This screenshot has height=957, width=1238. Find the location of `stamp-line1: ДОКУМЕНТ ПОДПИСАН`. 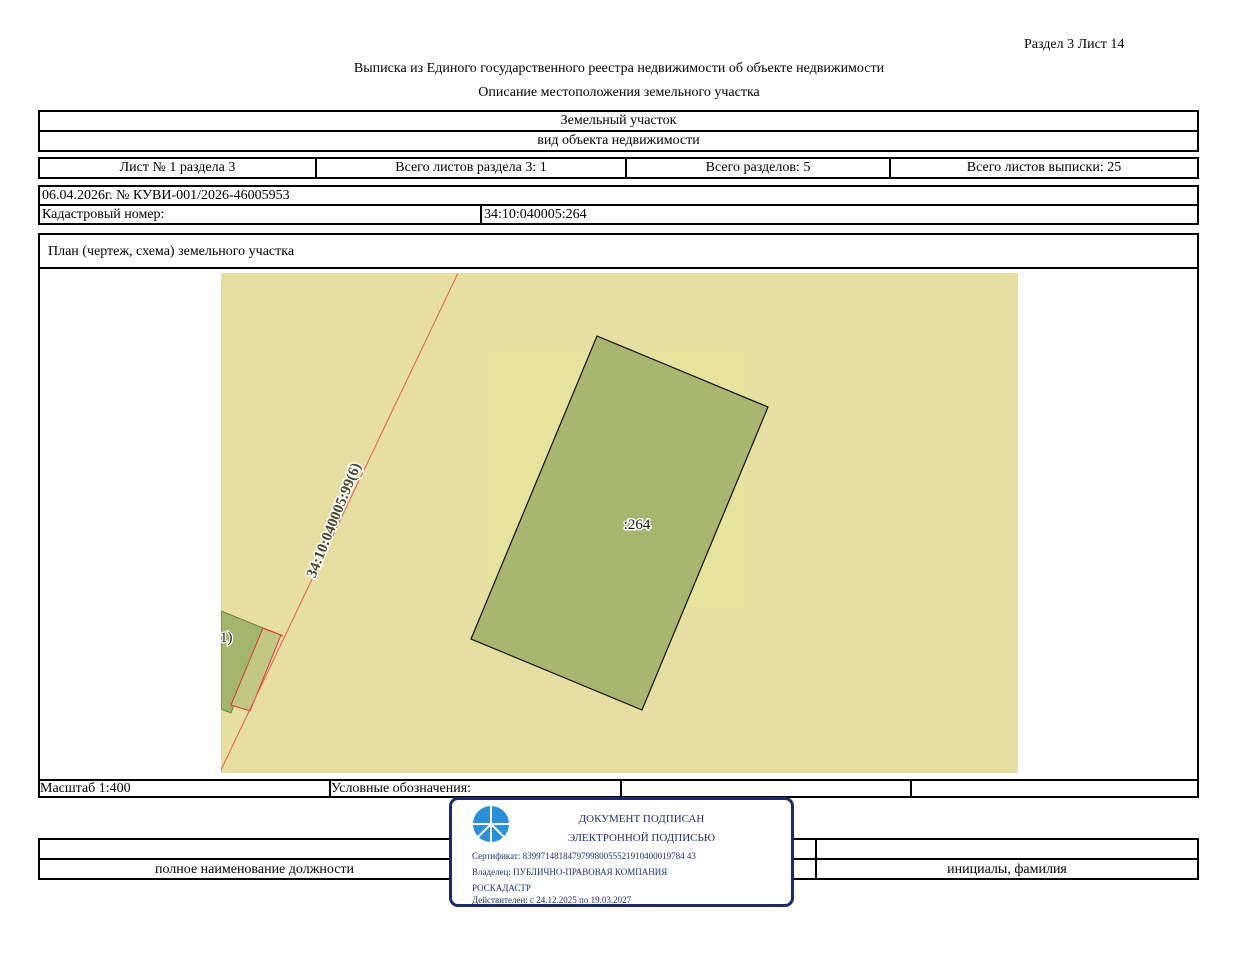

stamp-line1: ДОКУМЕНТ ПОДПИСАН is located at coordinates (641, 819).